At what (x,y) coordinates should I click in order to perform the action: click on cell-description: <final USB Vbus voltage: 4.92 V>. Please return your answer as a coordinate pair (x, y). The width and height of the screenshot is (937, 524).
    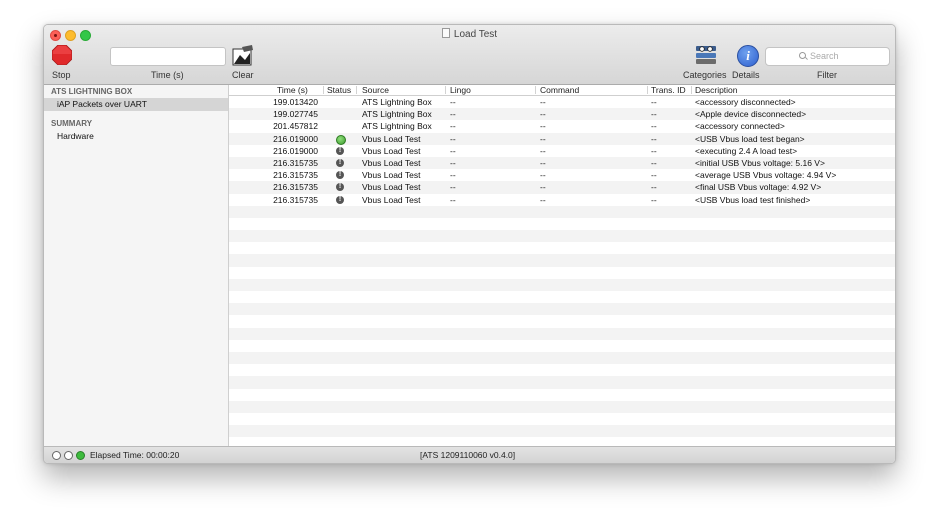
    Looking at the image, I should click on (758, 187).